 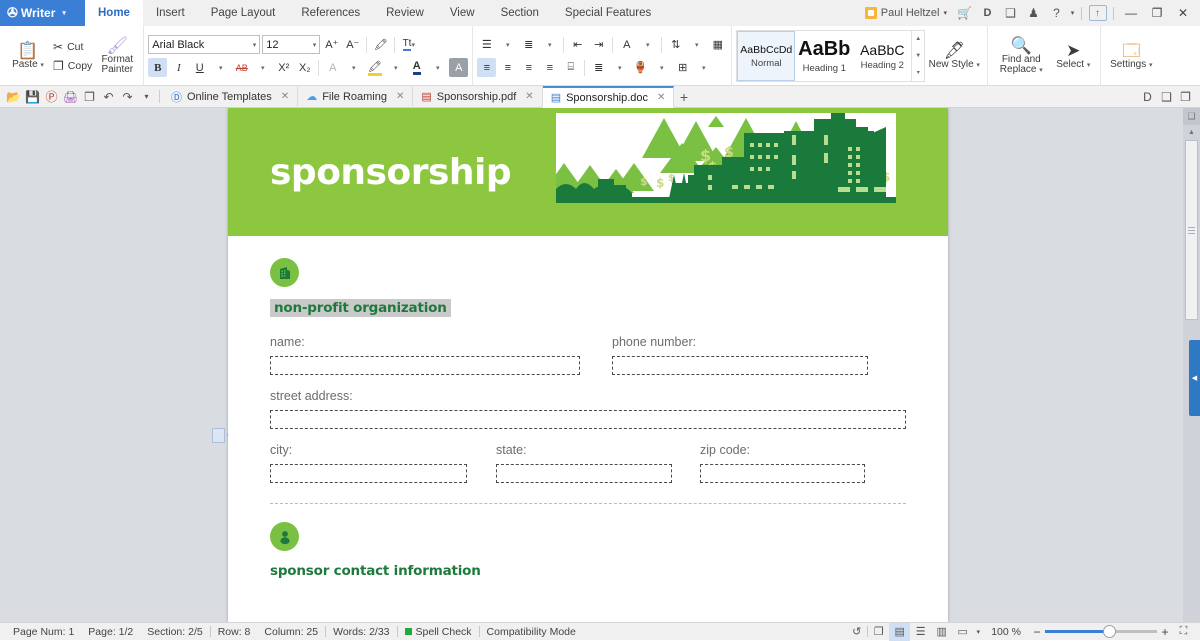 What do you see at coordinates (1191, 230) in the screenshot?
I see `scrollbar-thumb` at bounding box center [1191, 230].